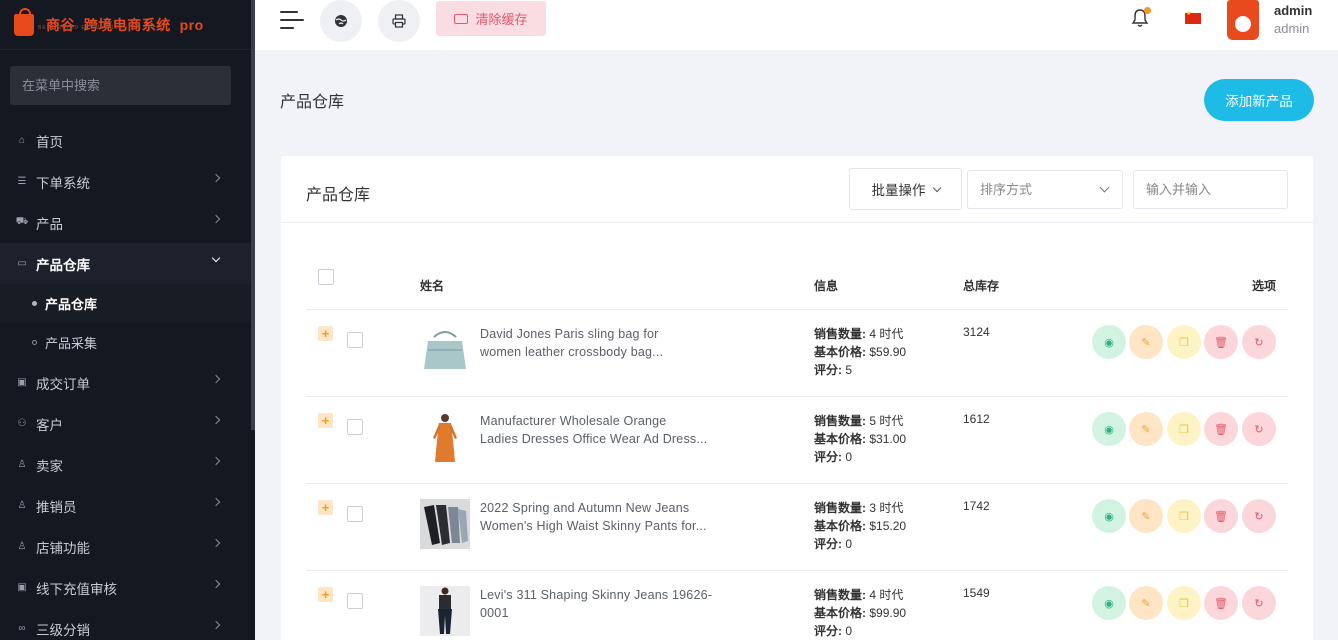 The width and height of the screenshot is (1338, 640). Describe the element at coordinates (840, 439) in the screenshot. I see `price-label: 基本价格:` at that location.